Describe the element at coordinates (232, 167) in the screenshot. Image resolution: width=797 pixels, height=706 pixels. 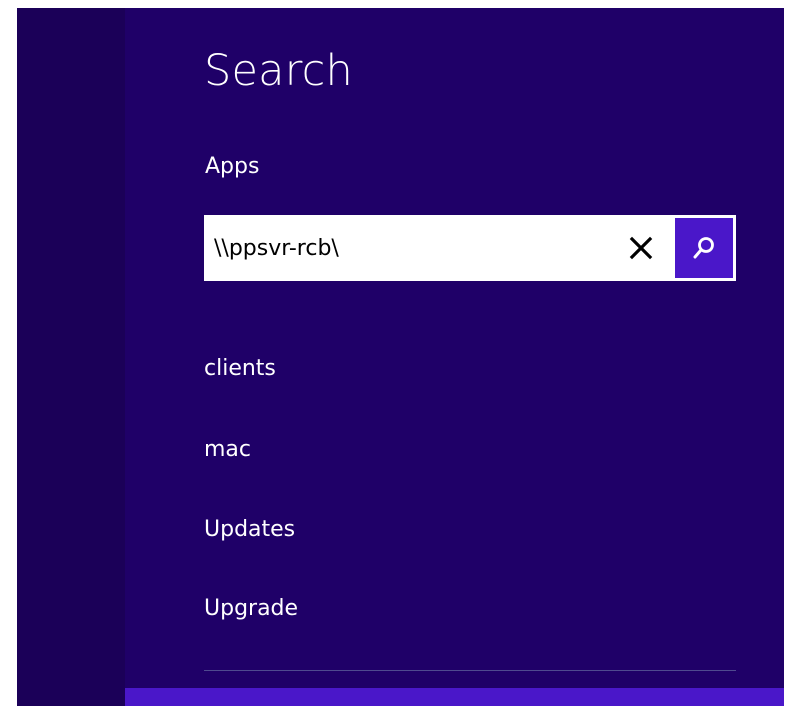
I see `search-scope: Apps` at that location.